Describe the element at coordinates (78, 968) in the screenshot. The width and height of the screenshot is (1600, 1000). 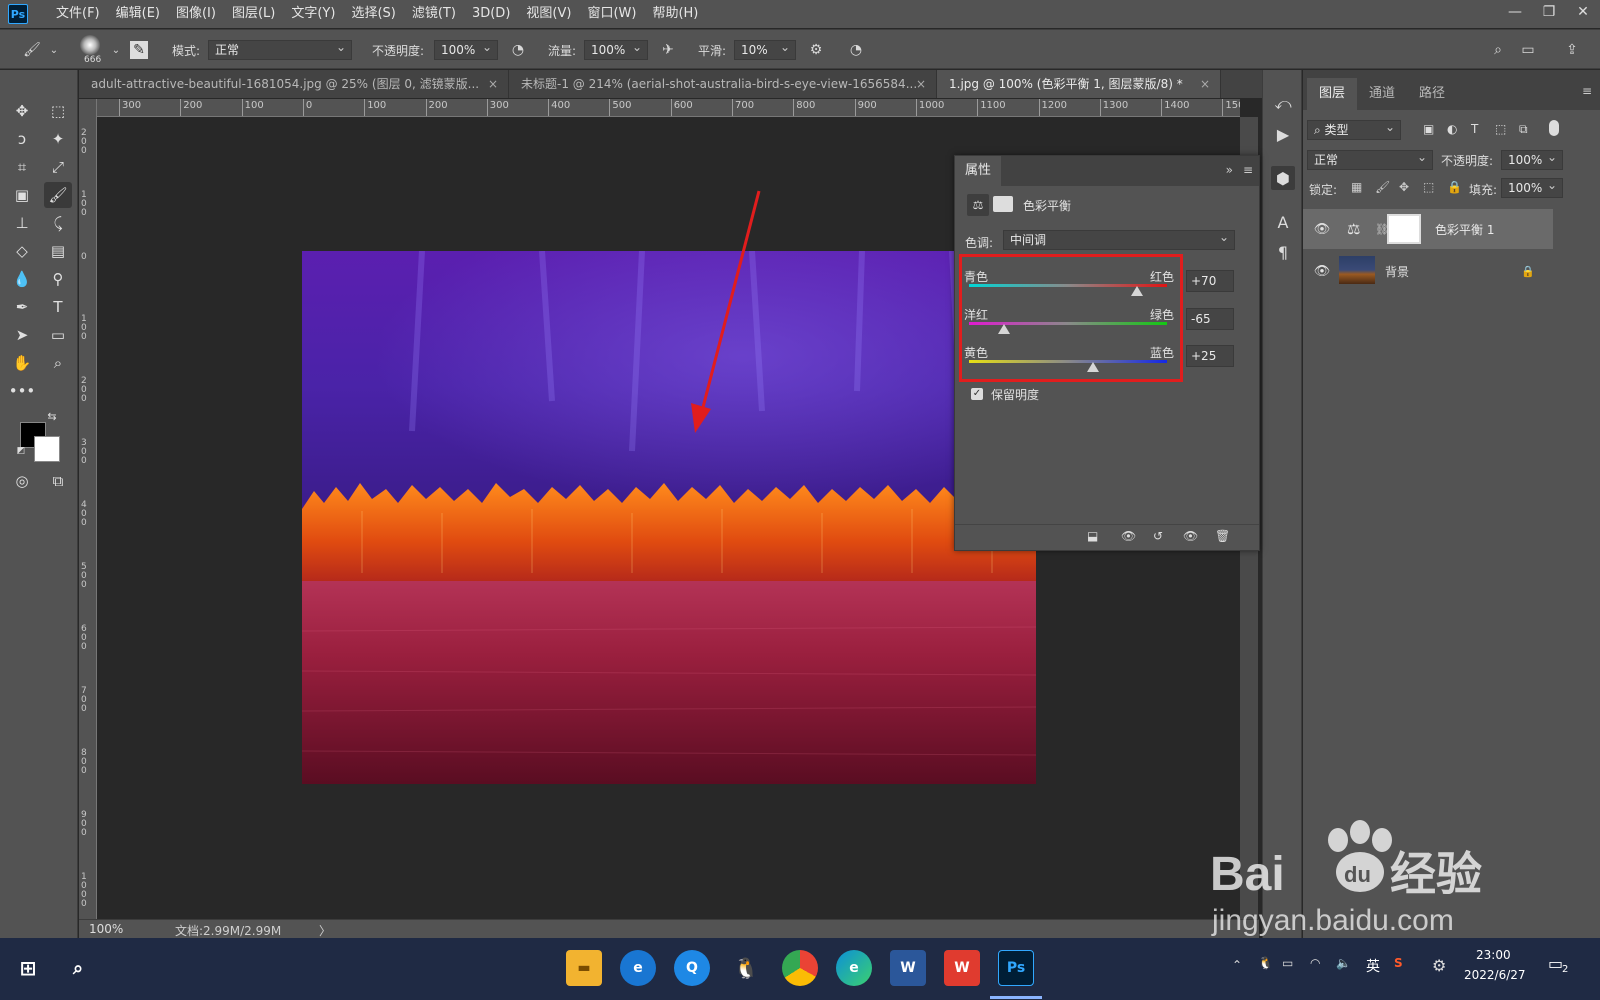
I see `search-icon: ⌕` at that location.